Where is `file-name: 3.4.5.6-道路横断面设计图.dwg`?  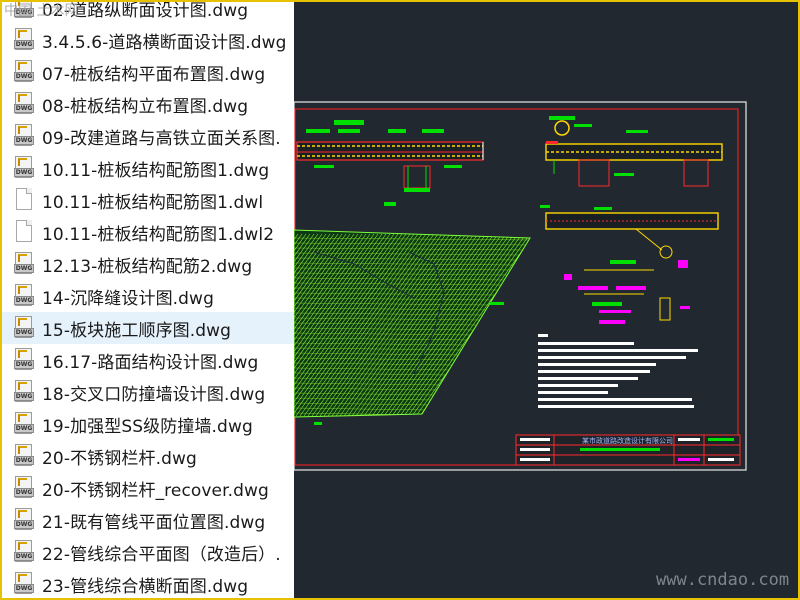 file-name: 3.4.5.6-道路横断面设计图.dwg is located at coordinates (164, 42).